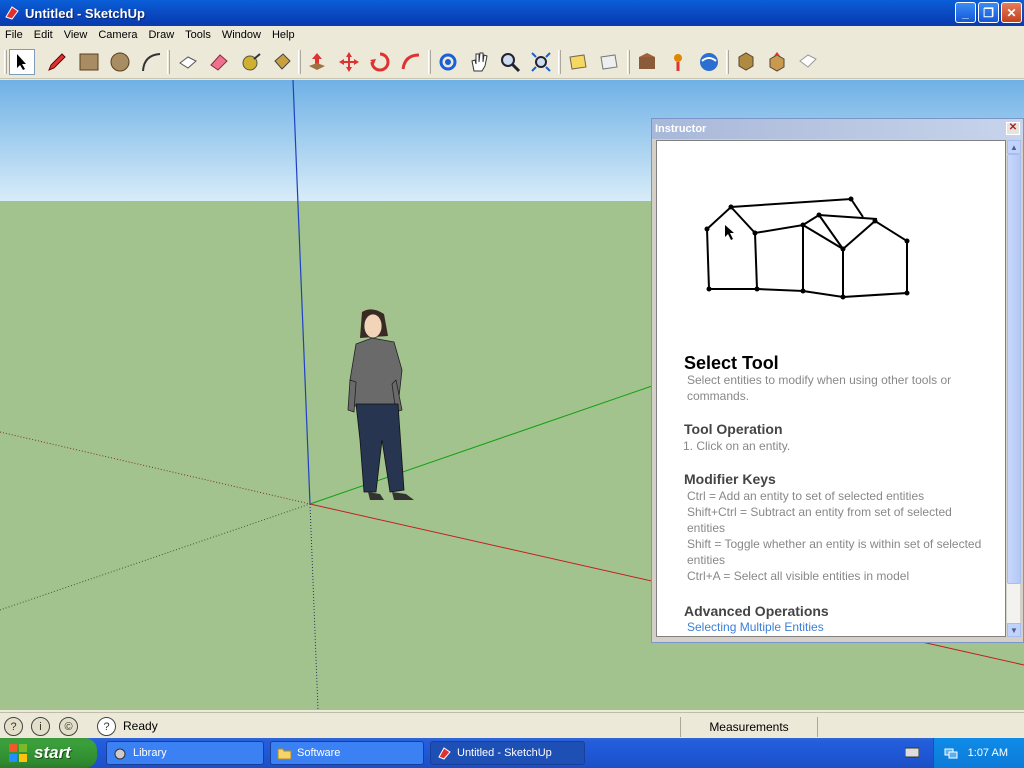 This screenshot has height=768, width=1024. I want to click on library-icon, so click(120, 753).